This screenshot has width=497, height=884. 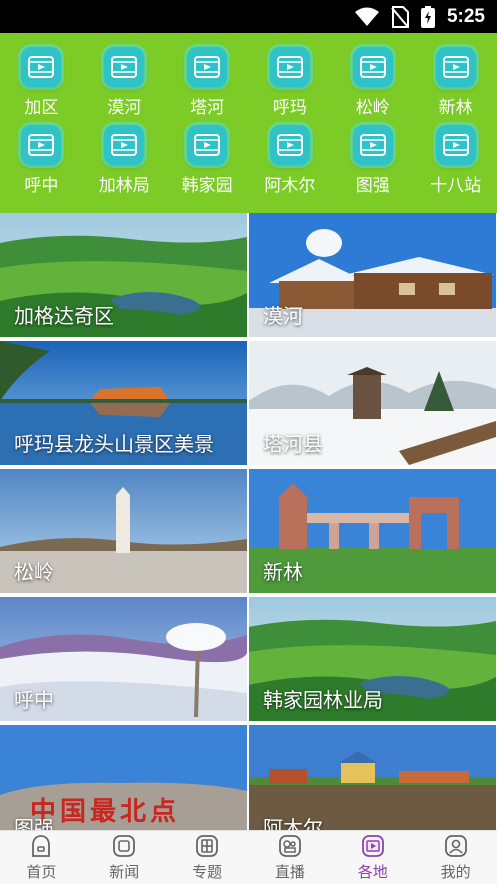 What do you see at coordinates (293, 444) in the screenshot?
I see `photo-caption: 塔河县` at bounding box center [293, 444].